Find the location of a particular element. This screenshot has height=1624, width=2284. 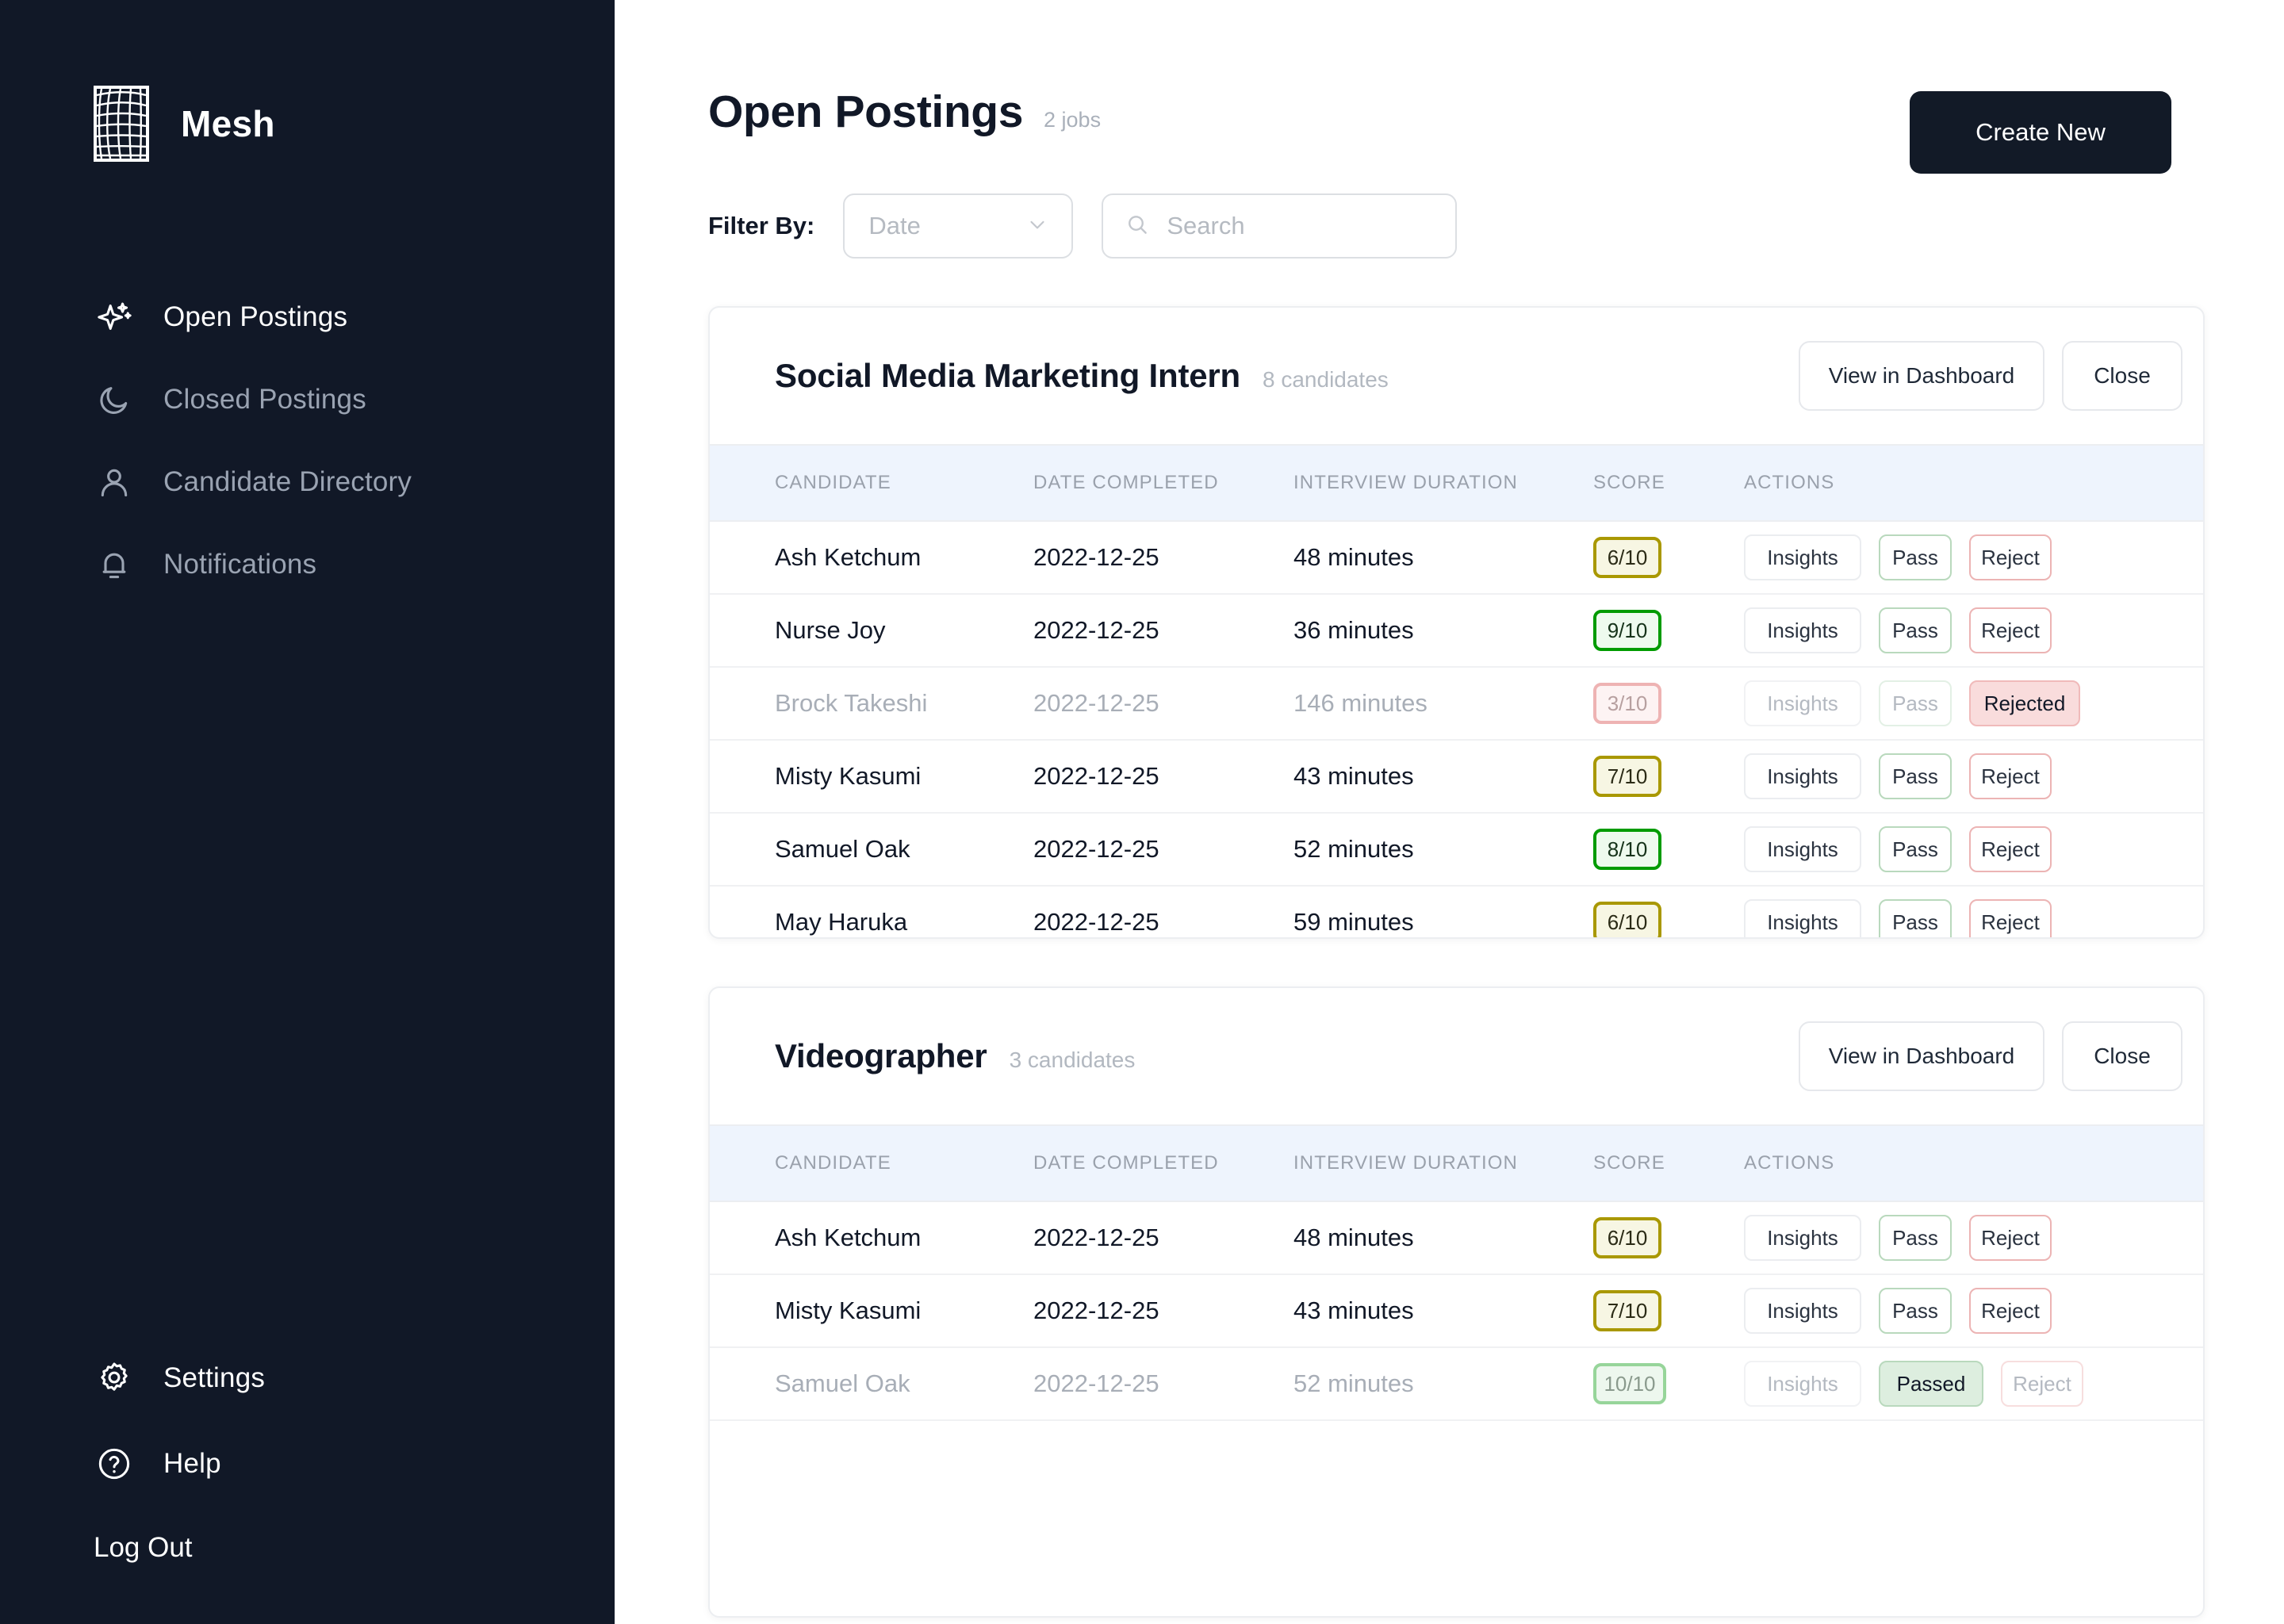

row-actions: Insights Passed Reject is located at coordinates (1973, 1384).